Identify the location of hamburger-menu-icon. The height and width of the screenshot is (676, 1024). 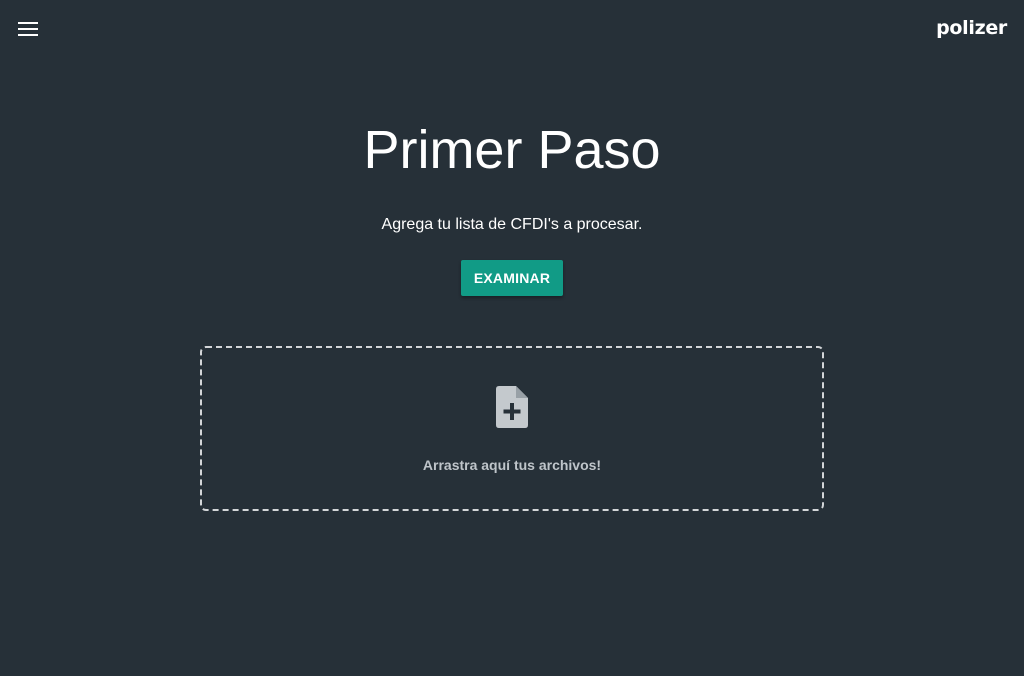
(28, 29).